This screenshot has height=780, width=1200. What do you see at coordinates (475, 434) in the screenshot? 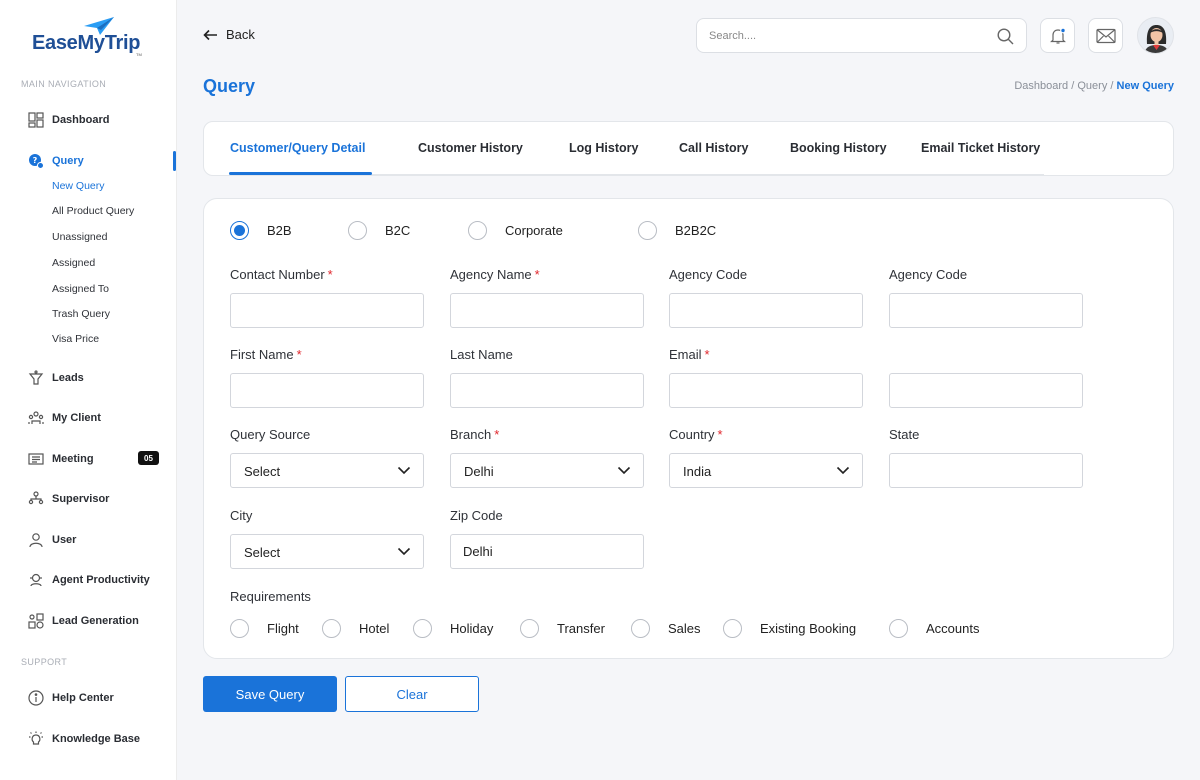
I see `branch-label: Branch *` at bounding box center [475, 434].